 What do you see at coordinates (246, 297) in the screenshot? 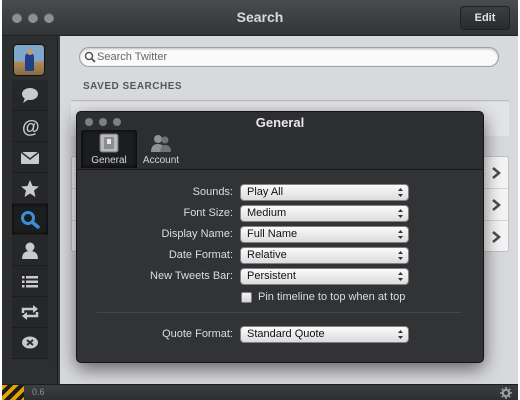
I see `pin-timeline-checkbox` at bounding box center [246, 297].